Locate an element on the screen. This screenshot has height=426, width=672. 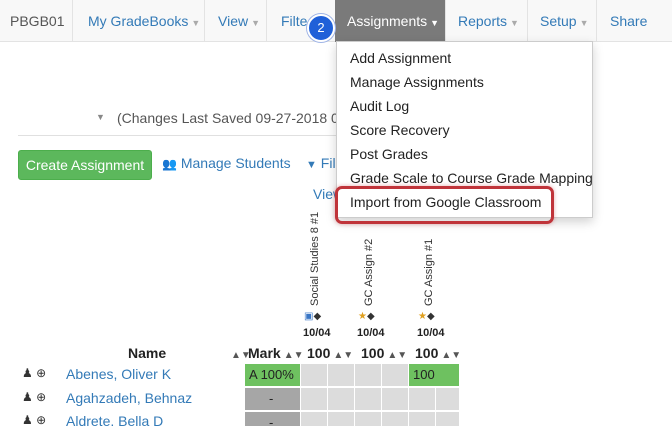
nav-reports-label: Reports is located at coordinates (483, 21).